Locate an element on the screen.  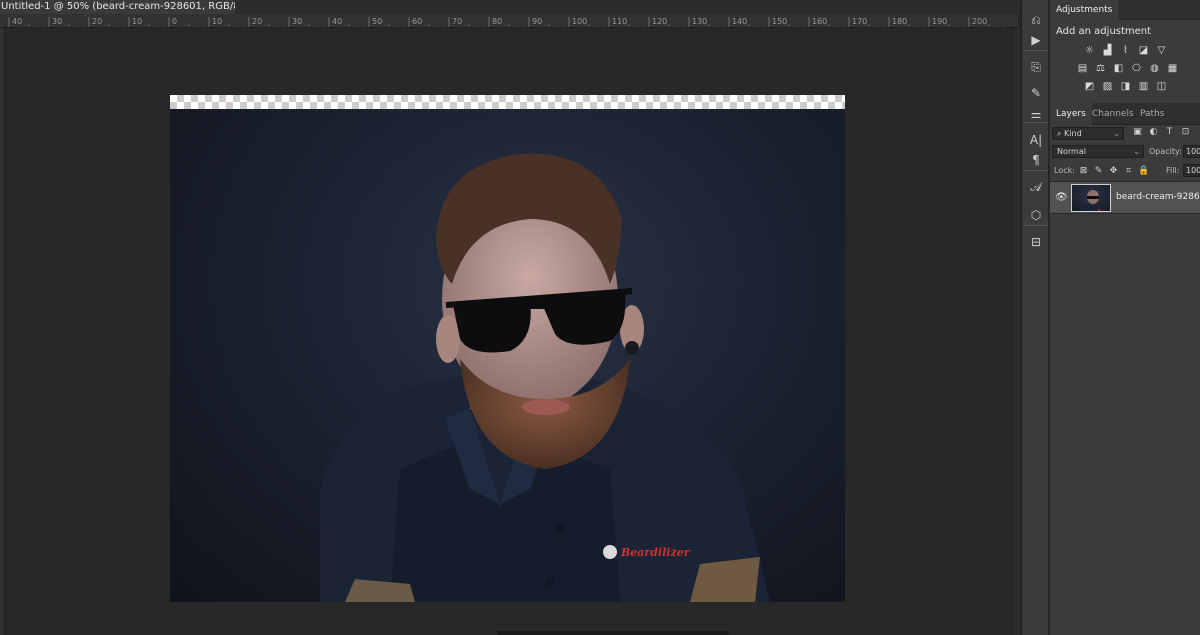
adjustment-row: ◩ ▨ ◨ ▥ ◫ is located at coordinates (1125, 87).